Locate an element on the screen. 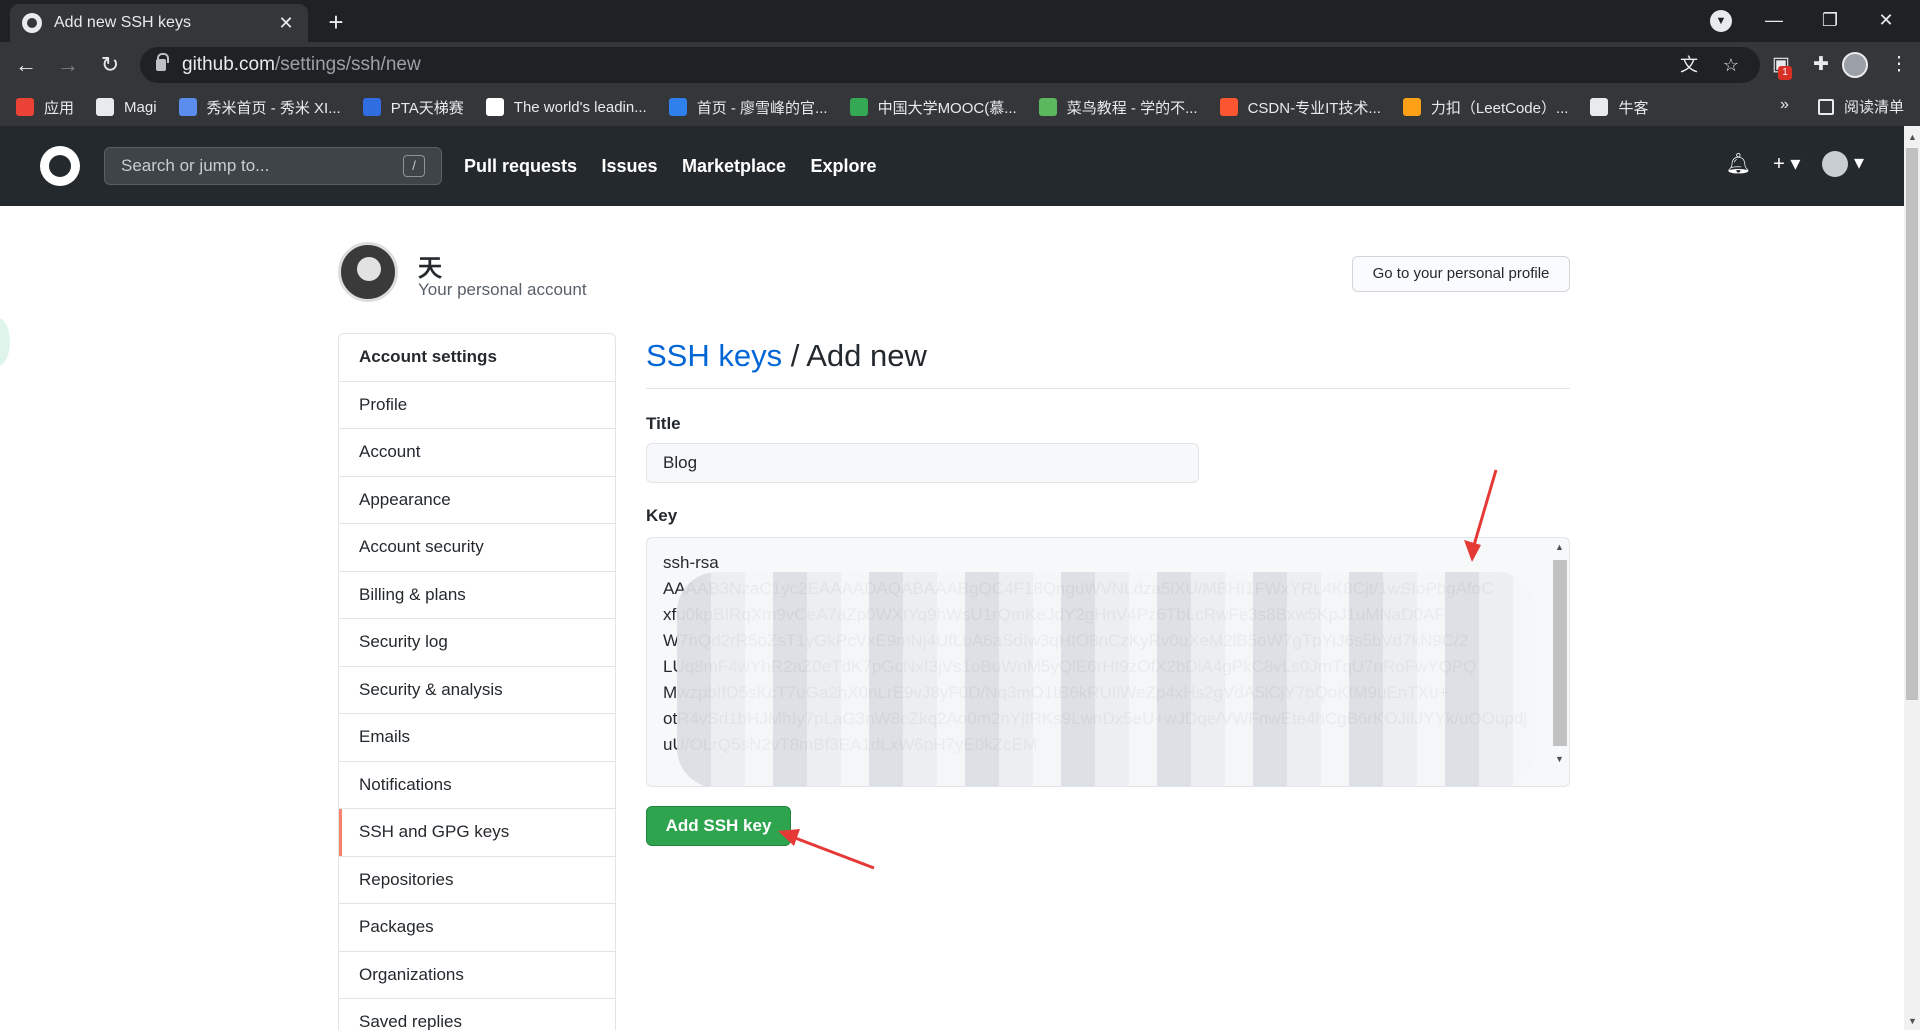 The height and width of the screenshot is (1030, 1920). go-to-profile-button: Go to your personal profile is located at coordinates (1461, 274).